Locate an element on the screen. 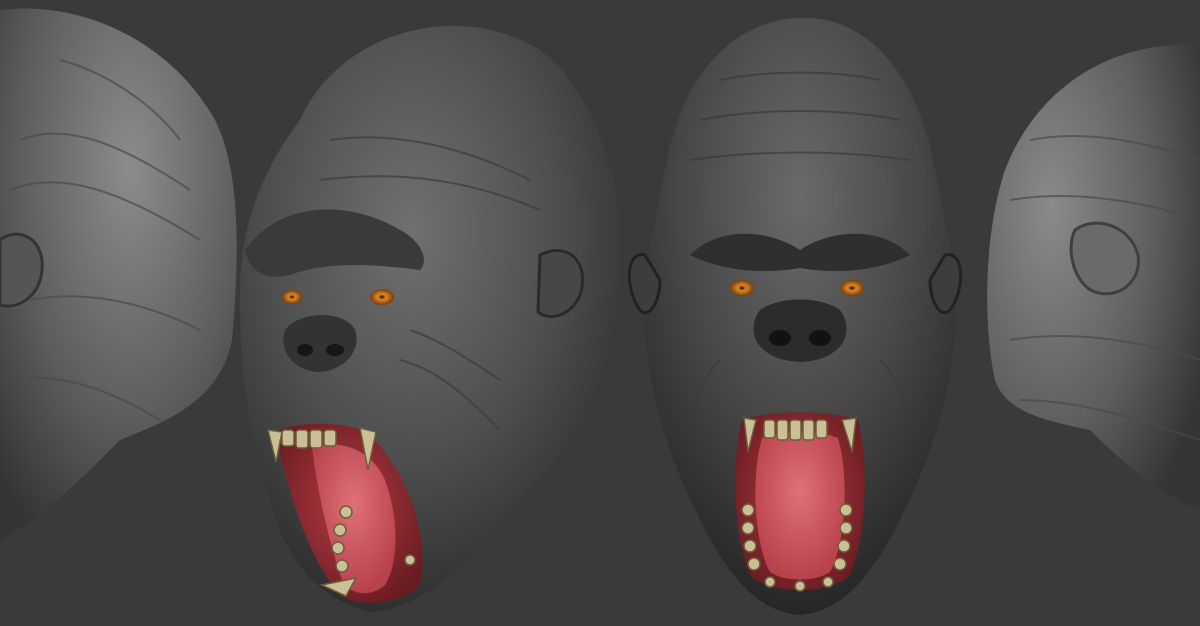 This screenshot has width=1200, height=626. nose-icon is located at coordinates (800, 330).